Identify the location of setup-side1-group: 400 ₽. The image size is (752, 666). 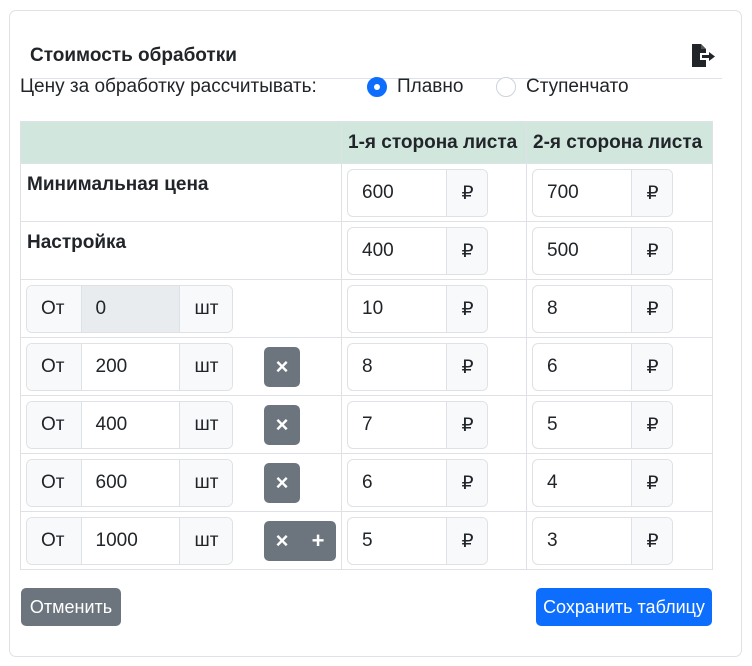
(417, 251).